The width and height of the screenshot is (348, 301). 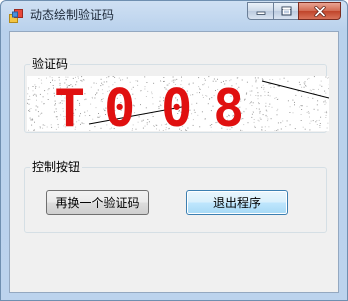 I want to click on title-bar: 动态绘制验证码, so click(x=174, y=16).